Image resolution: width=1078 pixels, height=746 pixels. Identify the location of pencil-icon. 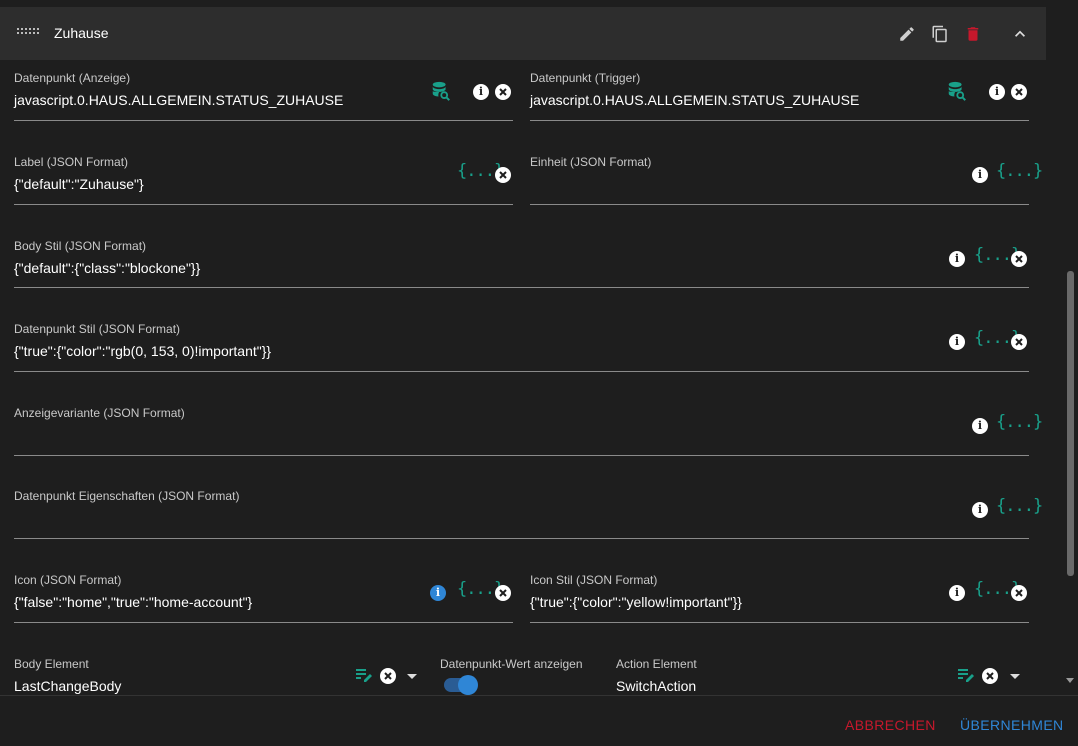
(907, 34).